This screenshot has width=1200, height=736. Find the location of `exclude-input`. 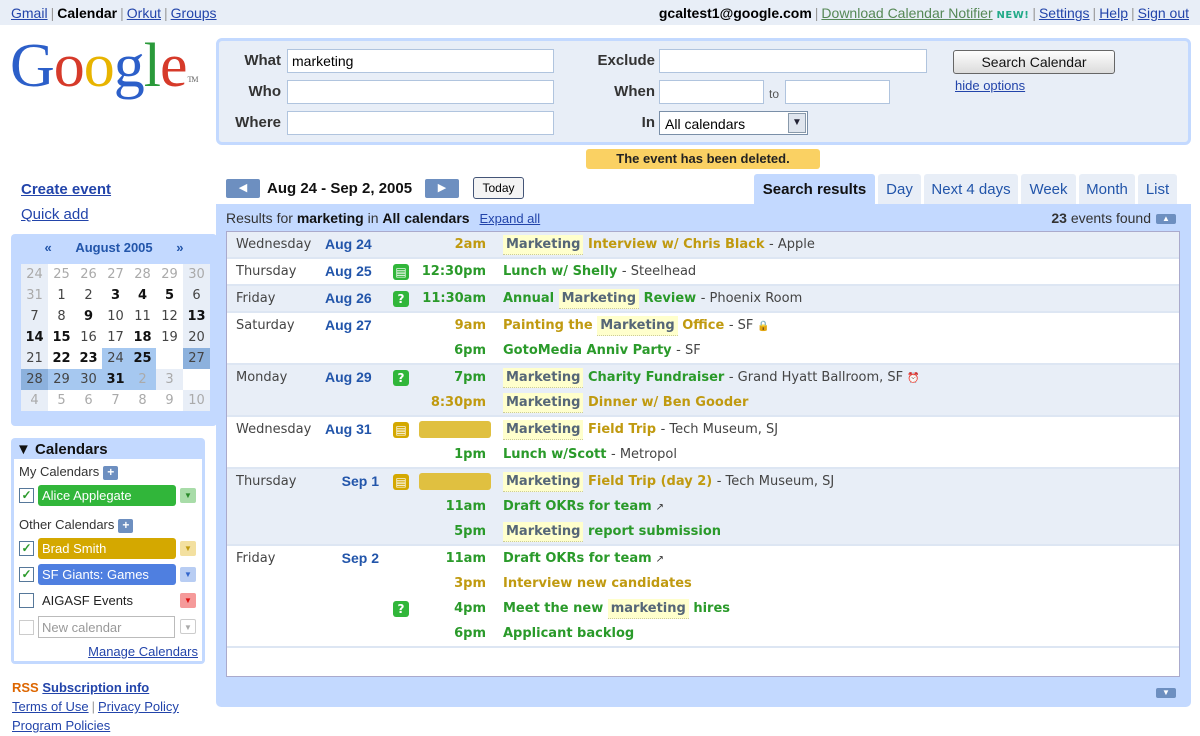

exclude-input is located at coordinates (793, 61).